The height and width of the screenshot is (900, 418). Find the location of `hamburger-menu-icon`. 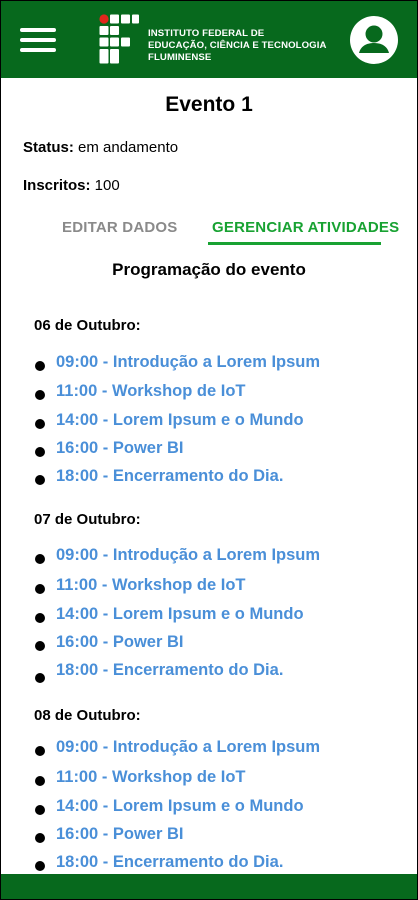

hamburger-menu-icon is located at coordinates (38, 40).